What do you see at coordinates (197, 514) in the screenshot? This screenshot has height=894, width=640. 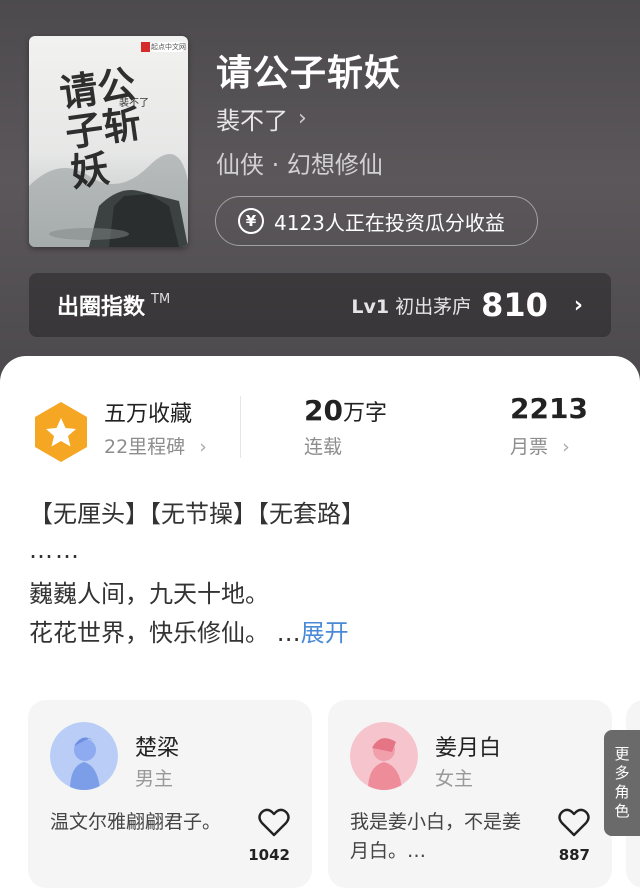 I see `description-tags: 【无厘头】【无节操】【无套路】` at bounding box center [197, 514].